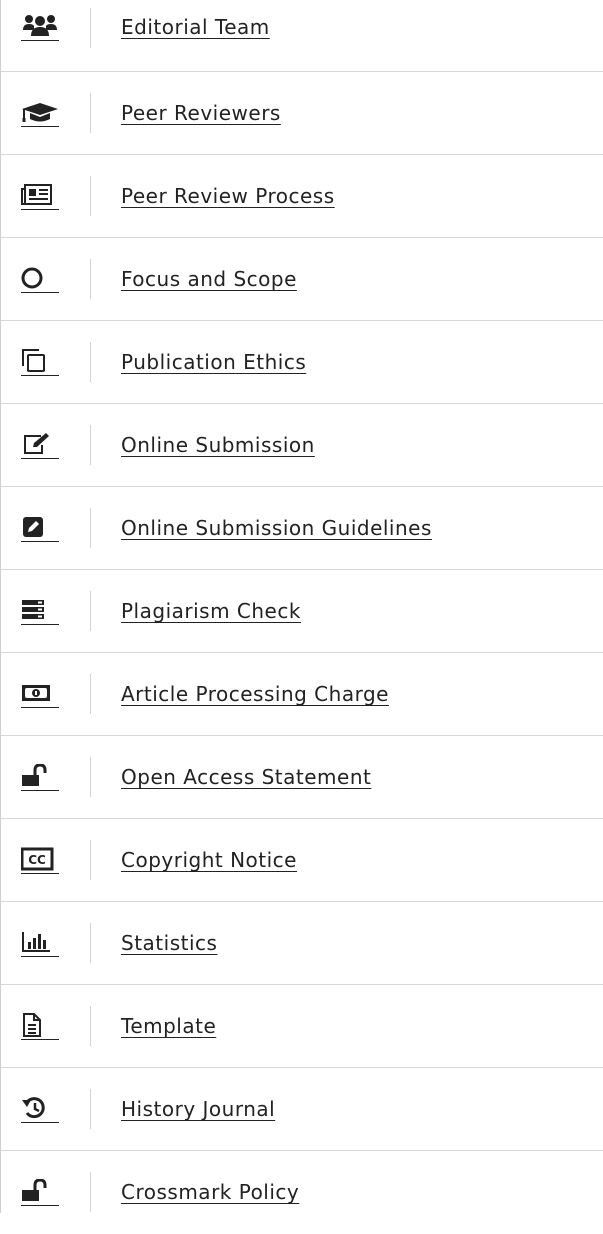 This screenshot has width=603, height=1234. I want to click on menu-item-online-submission-guidelines: Online Submission Guidelines, so click(302, 528).